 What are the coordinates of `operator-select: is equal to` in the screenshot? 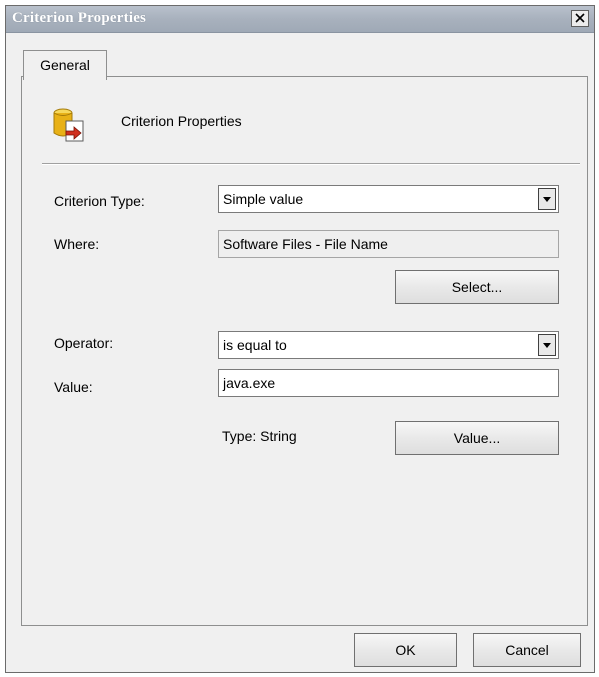 It's located at (388, 345).